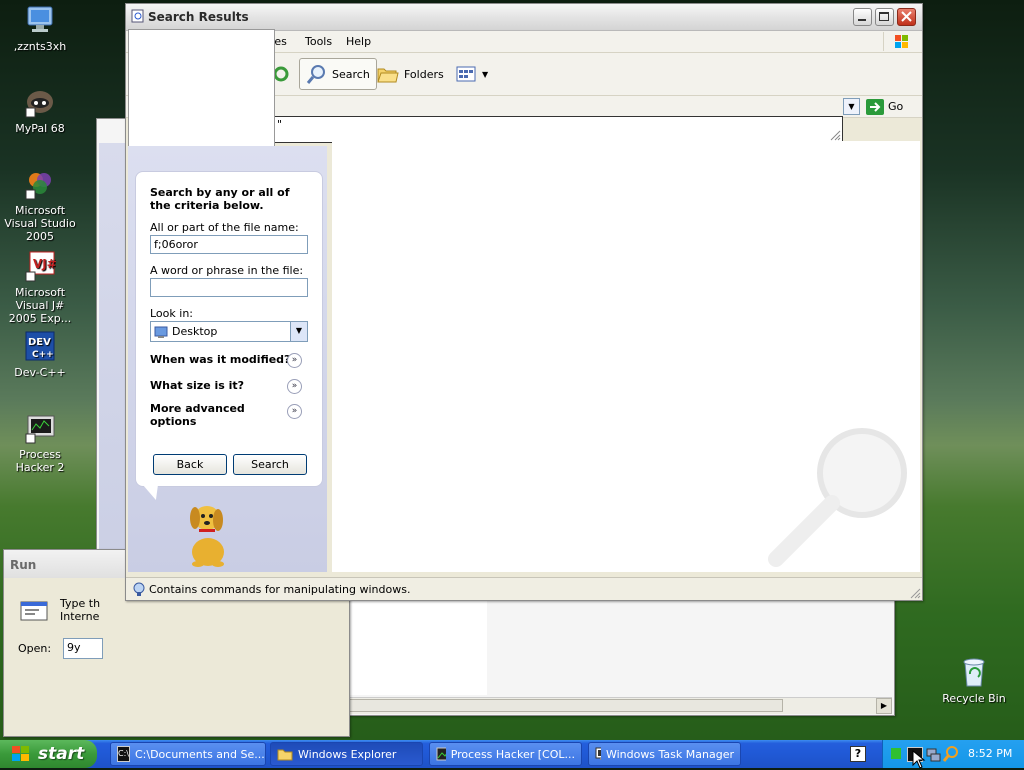  What do you see at coordinates (669, 754) in the screenshot?
I see `task-label: Windows Task Manager` at bounding box center [669, 754].